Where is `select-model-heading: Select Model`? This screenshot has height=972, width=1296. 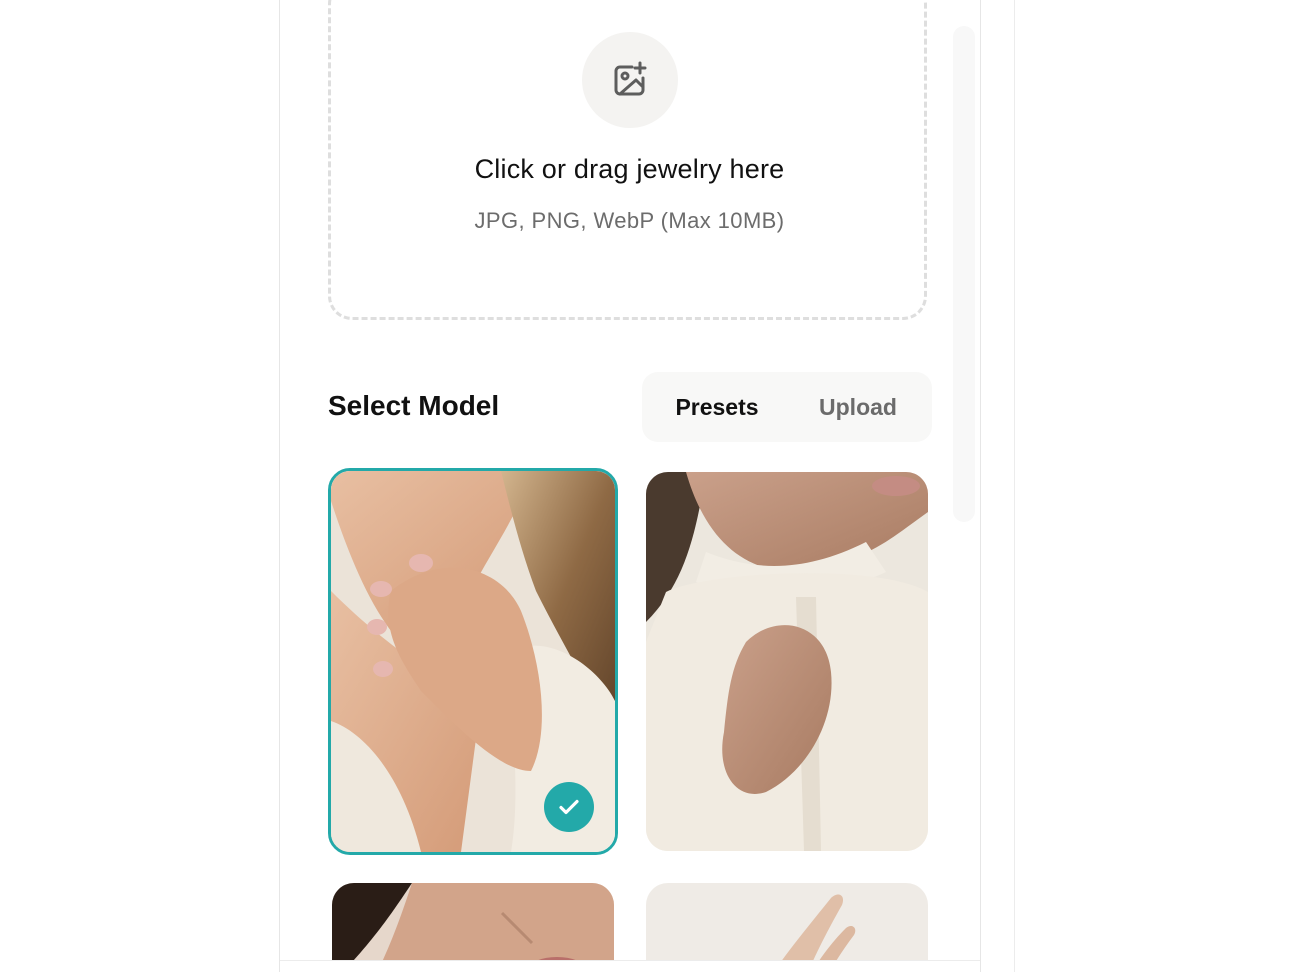 select-model-heading: Select Model is located at coordinates (414, 405).